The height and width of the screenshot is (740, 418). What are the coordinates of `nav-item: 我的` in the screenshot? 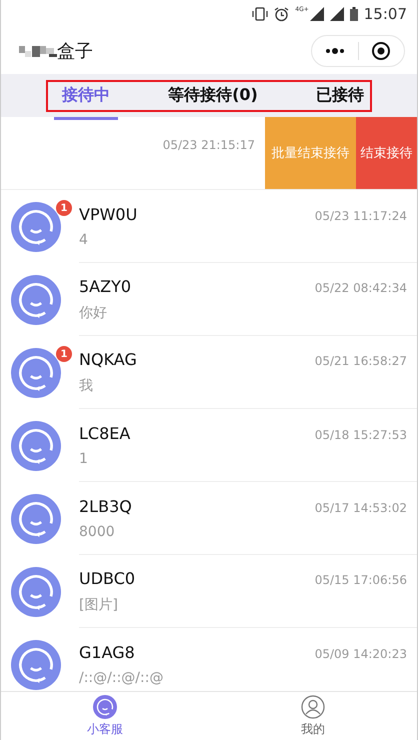 It's located at (313, 716).